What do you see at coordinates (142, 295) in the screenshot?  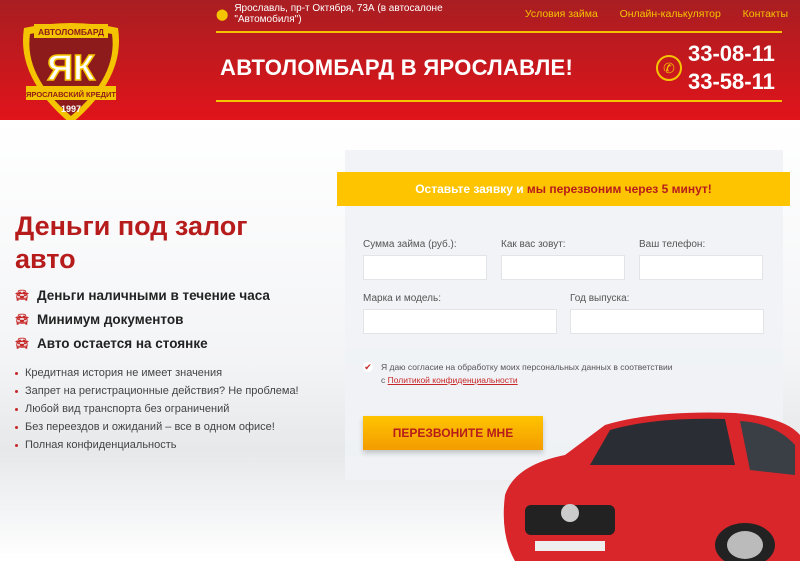 I see `feature-item: 🚘︎ Деньги наличными в течение часа` at bounding box center [142, 295].